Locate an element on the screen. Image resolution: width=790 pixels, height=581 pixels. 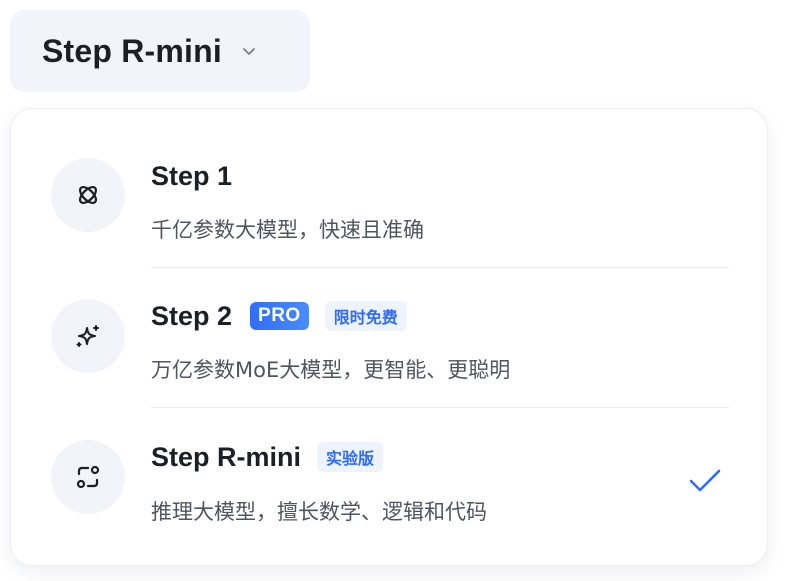
experimental-badge: 实验版 is located at coordinates (350, 457).